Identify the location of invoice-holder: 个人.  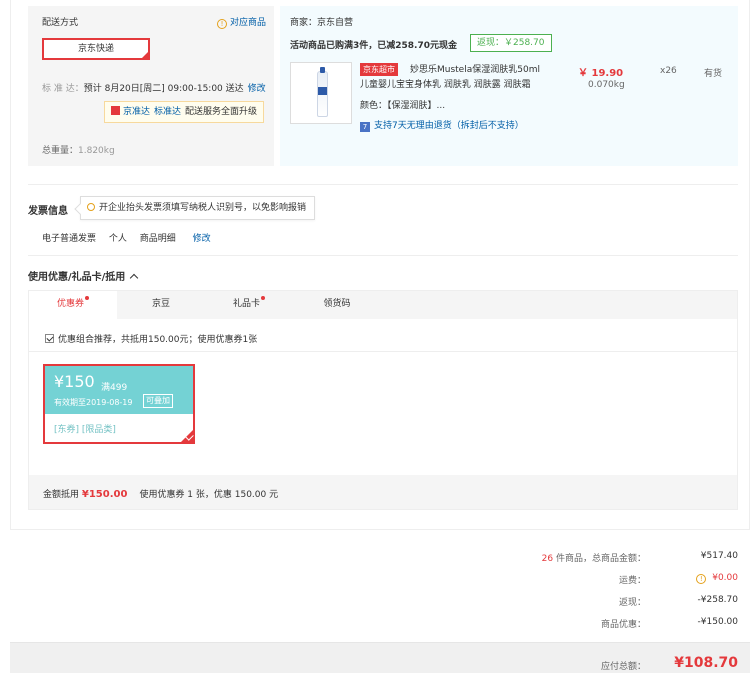
(117, 239).